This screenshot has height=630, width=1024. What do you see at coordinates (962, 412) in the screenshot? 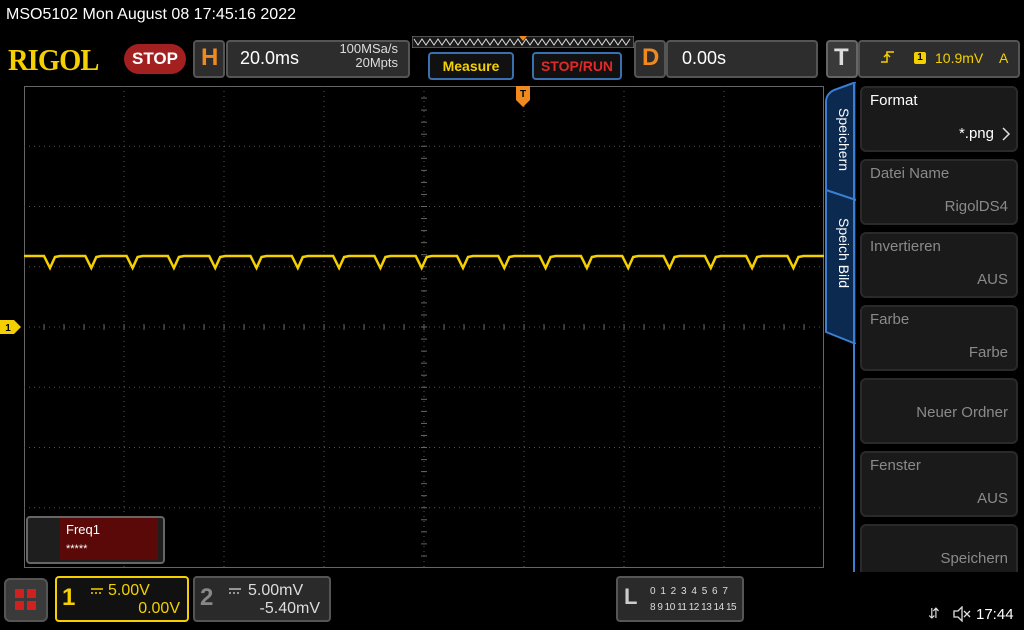
I see `menu-neuer-ordner-label: Neuer Ordner` at bounding box center [962, 412].